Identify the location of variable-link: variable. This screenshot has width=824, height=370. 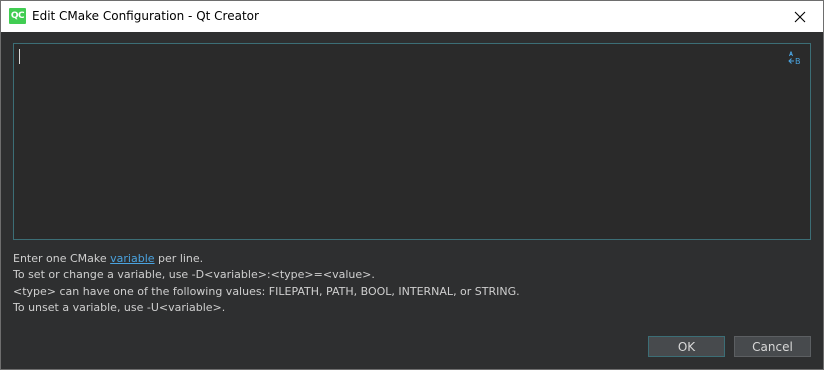
(132, 258).